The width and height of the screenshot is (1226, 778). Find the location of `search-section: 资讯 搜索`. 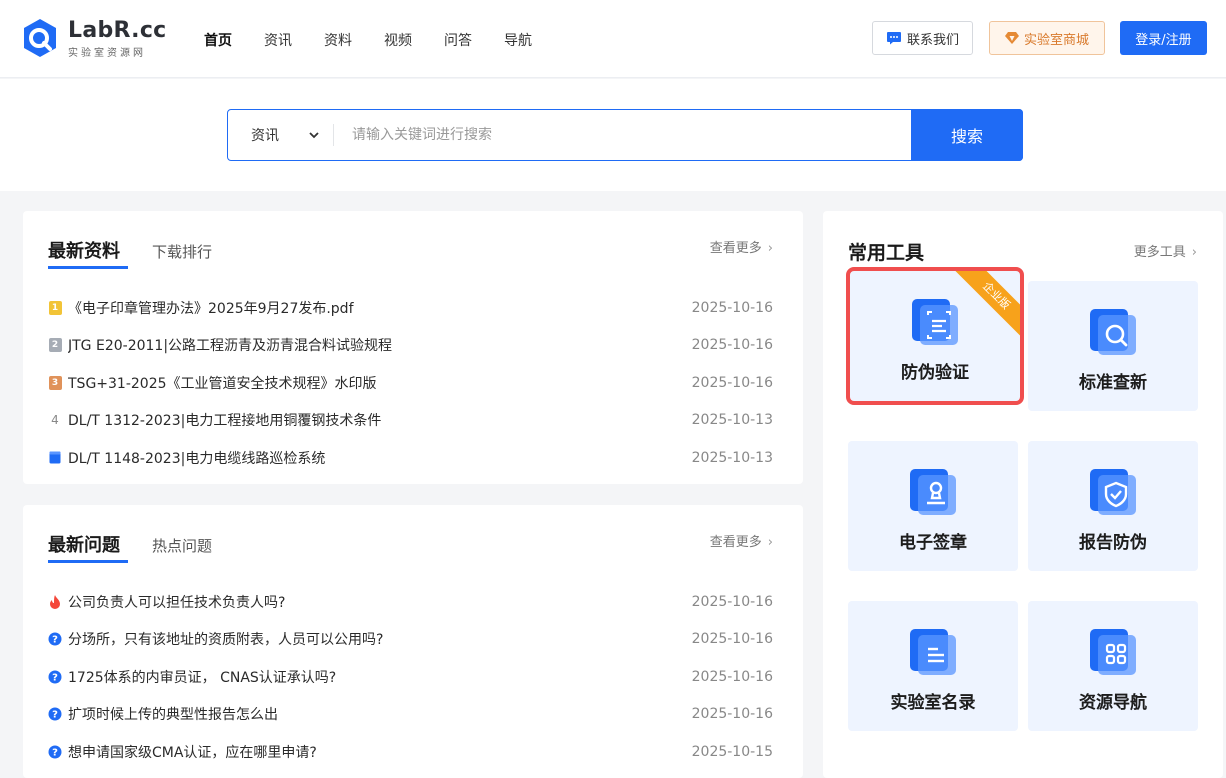

search-section: 资讯 搜索 is located at coordinates (613, 135).